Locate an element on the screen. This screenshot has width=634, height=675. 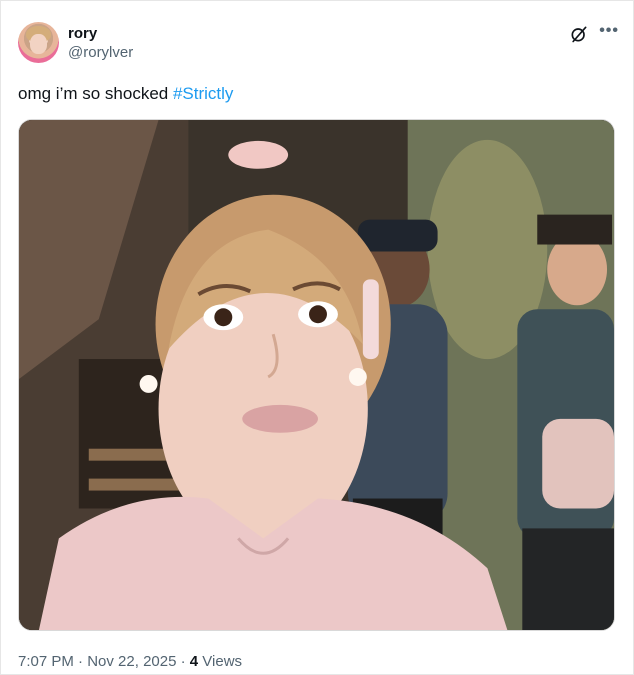
author-names: rory @rorylver is located at coordinates (100, 43).